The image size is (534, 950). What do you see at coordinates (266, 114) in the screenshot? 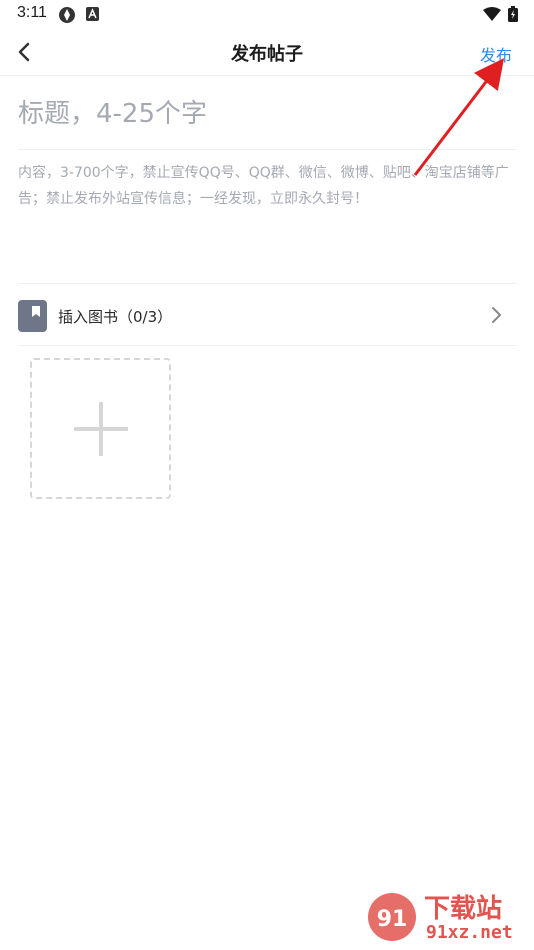
I see `title-input` at bounding box center [266, 114].